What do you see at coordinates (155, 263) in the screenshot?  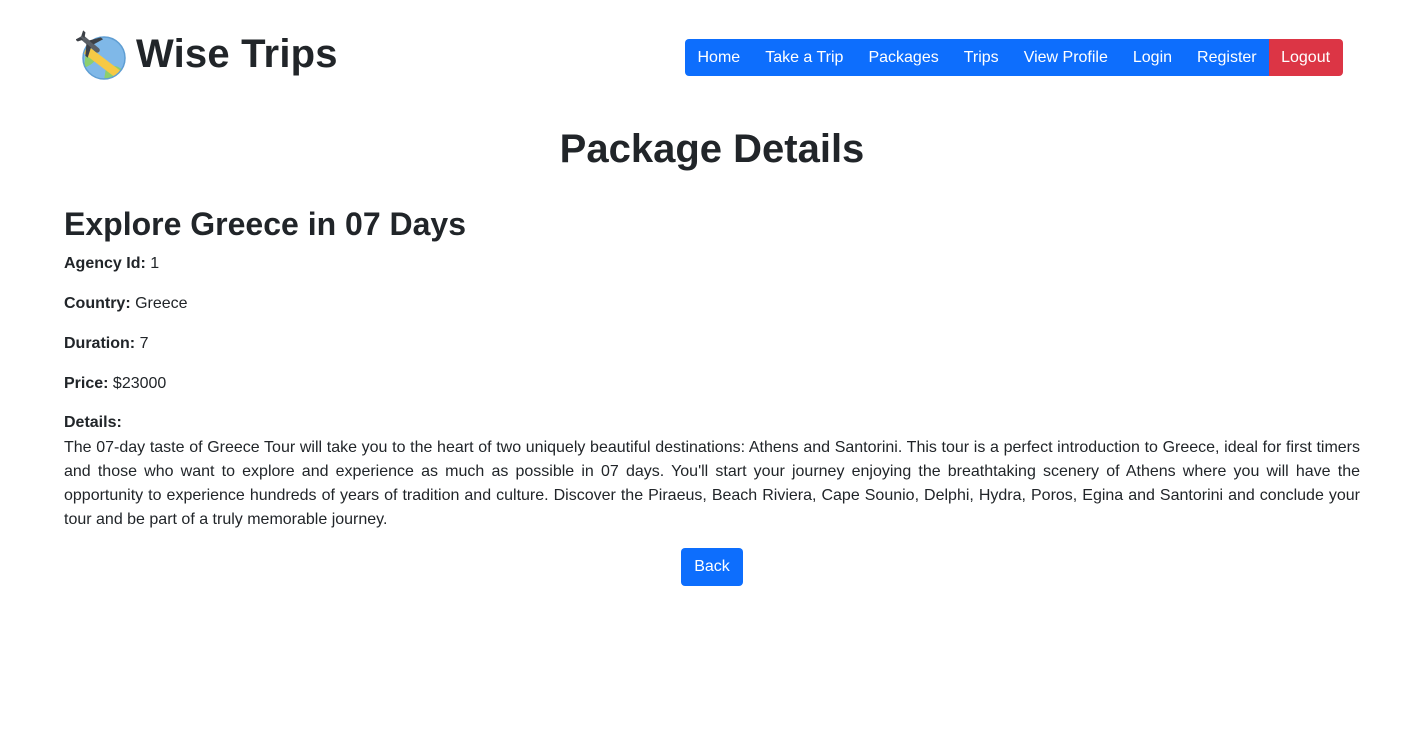 I see `agency-id-value: 1` at bounding box center [155, 263].